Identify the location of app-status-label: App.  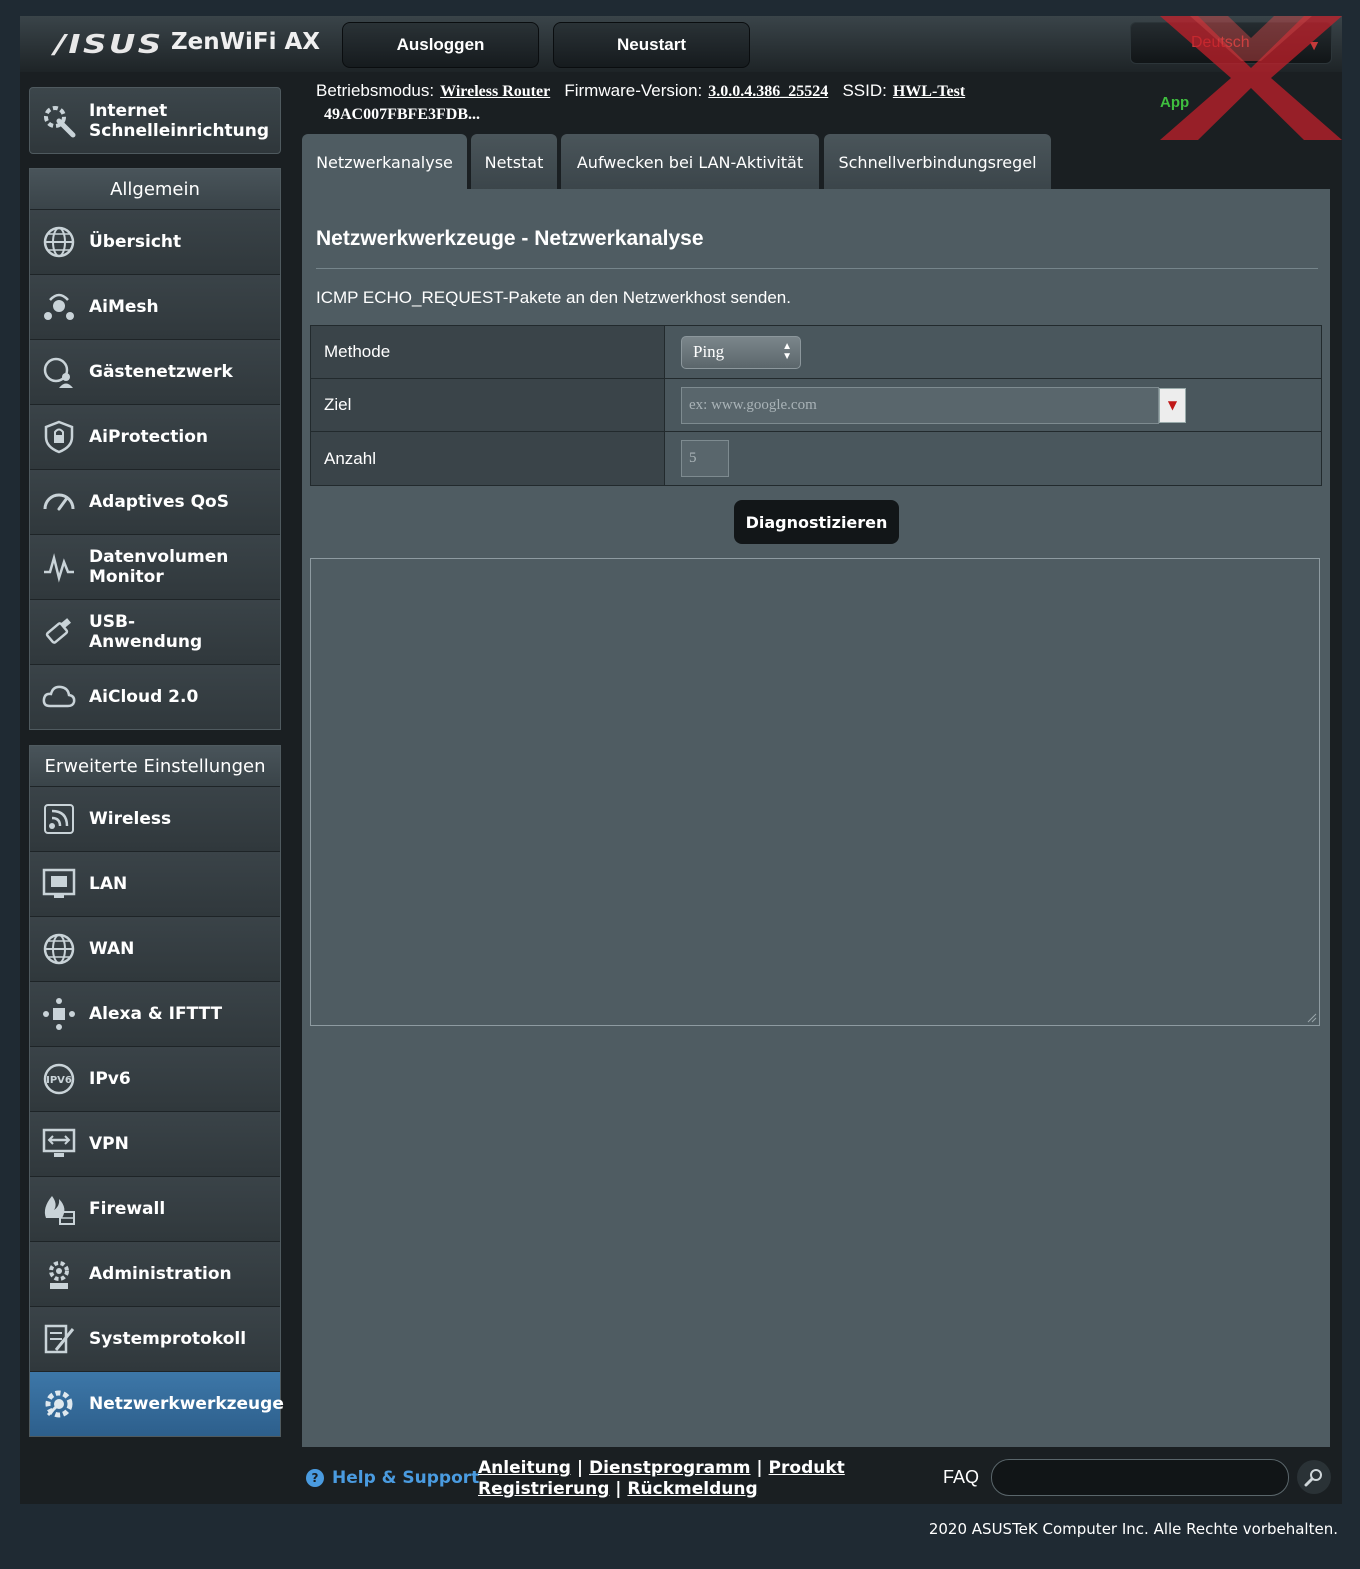
(1174, 102).